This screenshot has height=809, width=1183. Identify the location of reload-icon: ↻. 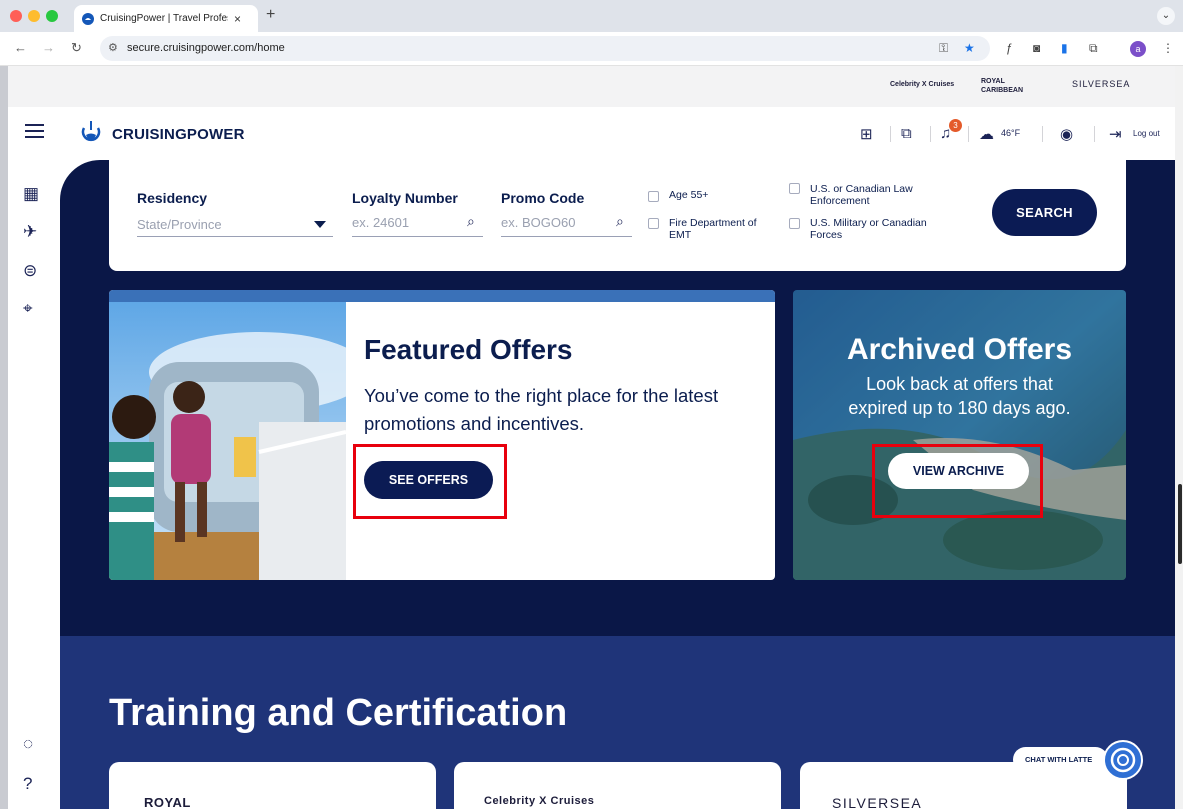
(76, 48).